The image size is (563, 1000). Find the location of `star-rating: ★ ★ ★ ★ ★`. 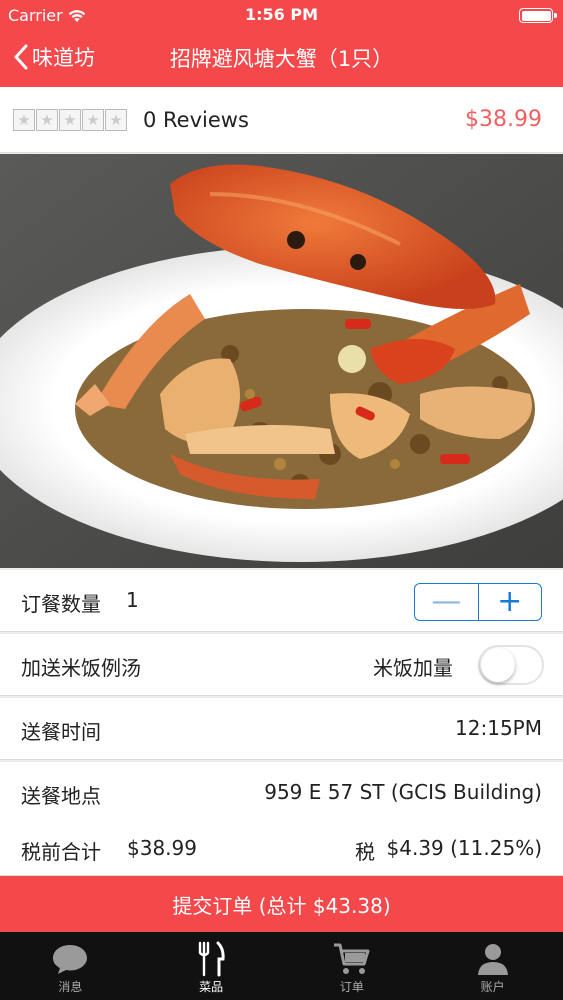

star-rating: ★ ★ ★ ★ ★ is located at coordinates (70, 120).